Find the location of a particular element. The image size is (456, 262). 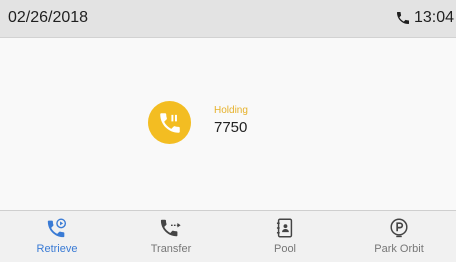

held-call: Holding 7750 is located at coordinates (198, 122).